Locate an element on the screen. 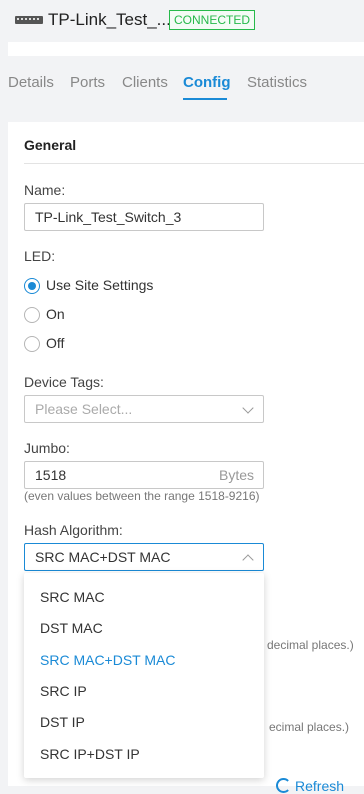 The height and width of the screenshot is (794, 364). name-label: Name: is located at coordinates (45, 190).